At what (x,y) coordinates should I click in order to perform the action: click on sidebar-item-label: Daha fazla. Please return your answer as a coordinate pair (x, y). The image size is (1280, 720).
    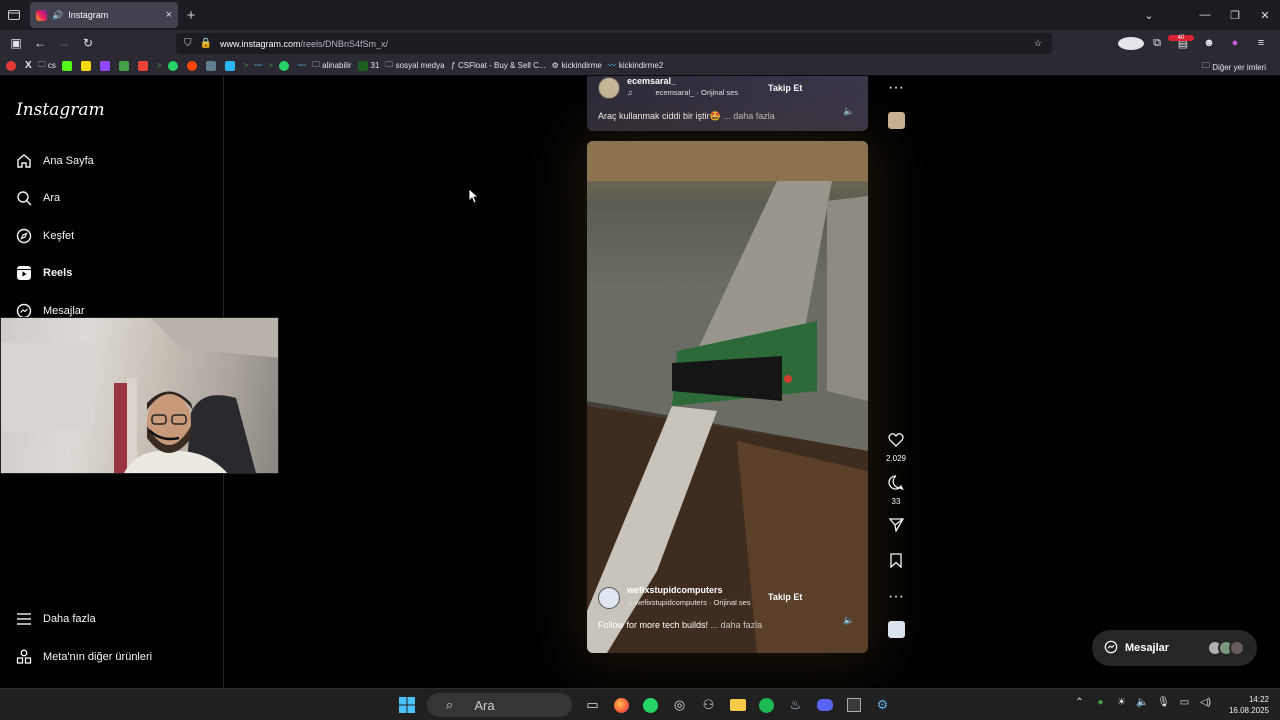
    Looking at the image, I should click on (69, 619).